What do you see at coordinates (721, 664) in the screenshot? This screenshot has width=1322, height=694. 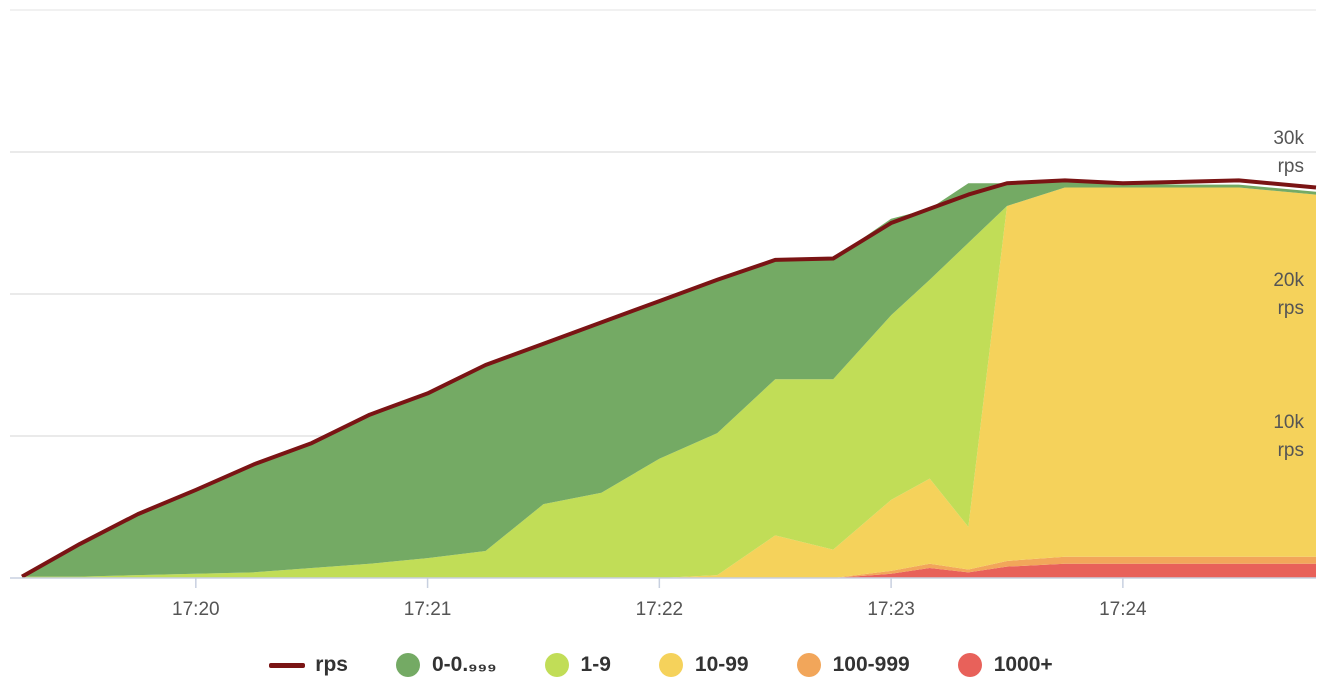 I see `legend-label-10-99: 10-99` at bounding box center [721, 664].